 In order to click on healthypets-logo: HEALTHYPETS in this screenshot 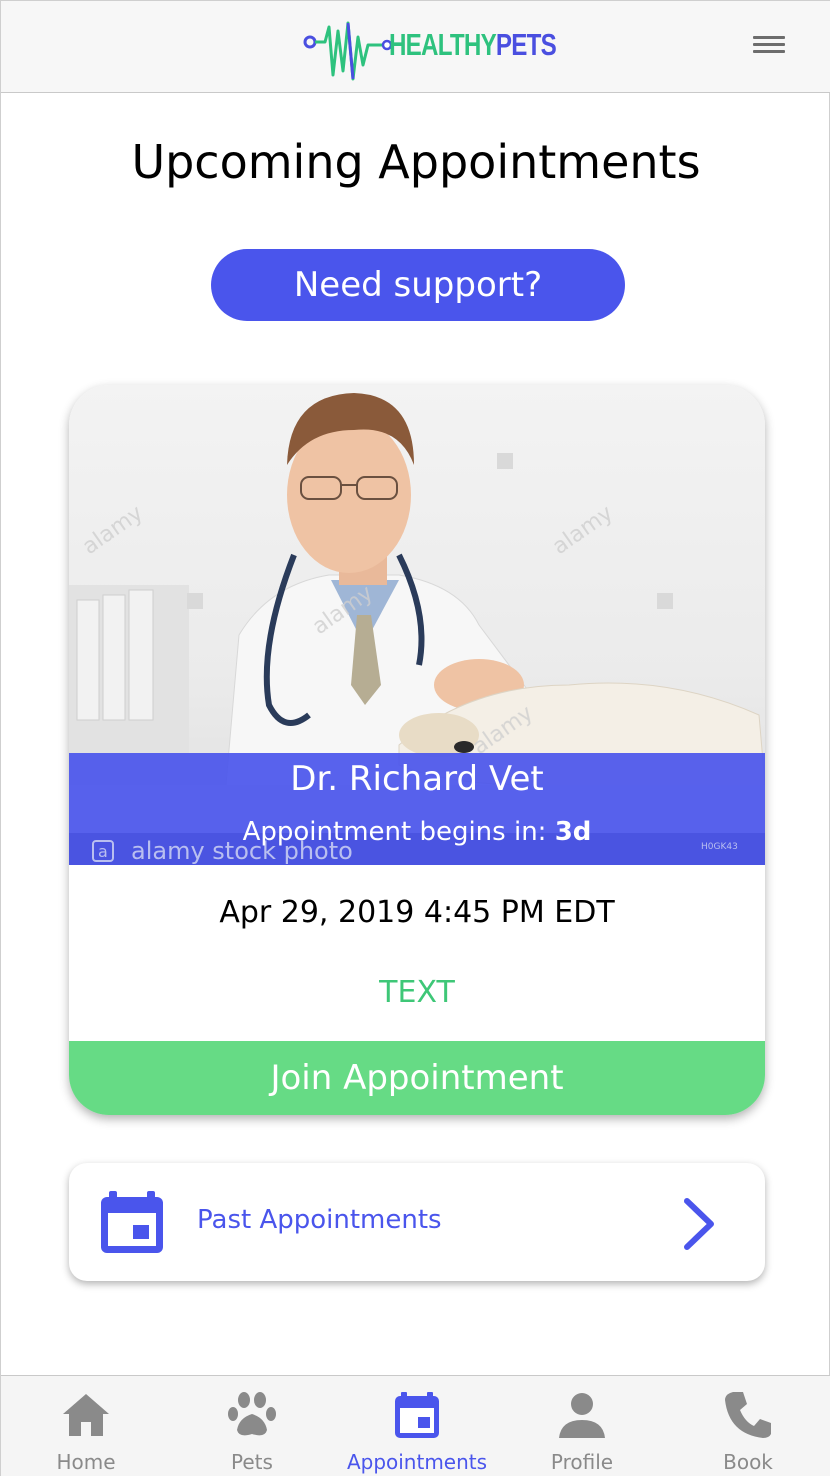, I will do `click(430, 50)`.